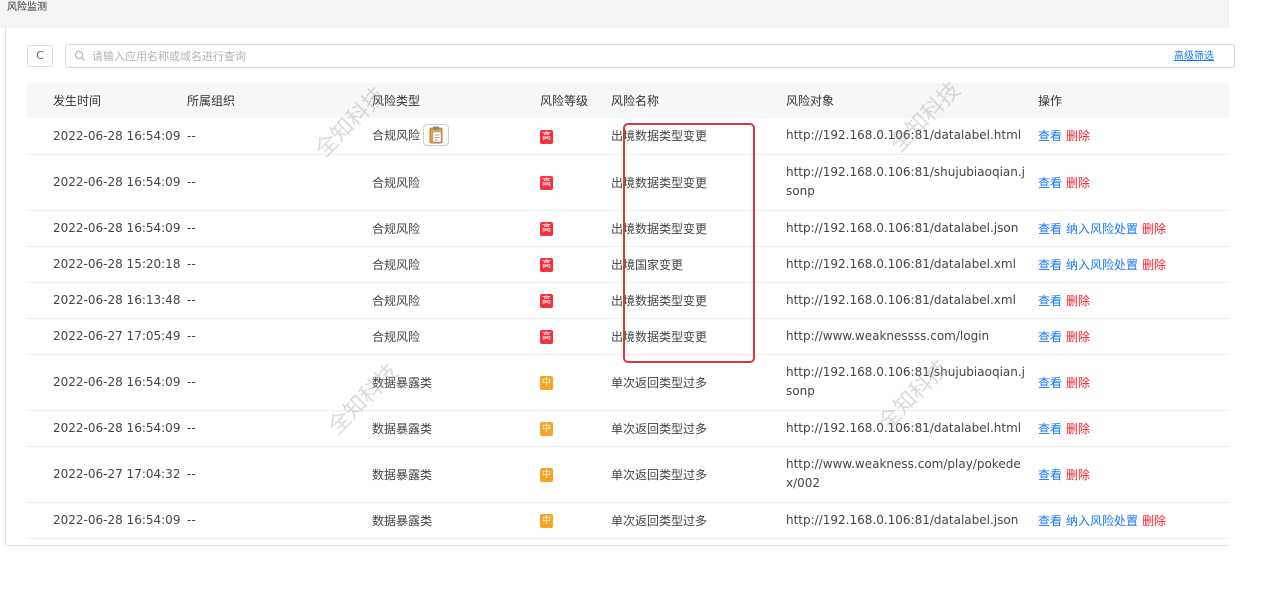 This screenshot has width=1280, height=599. Describe the element at coordinates (1194, 57) in the screenshot. I see `advanced-filter-link: 高级筛选` at that location.